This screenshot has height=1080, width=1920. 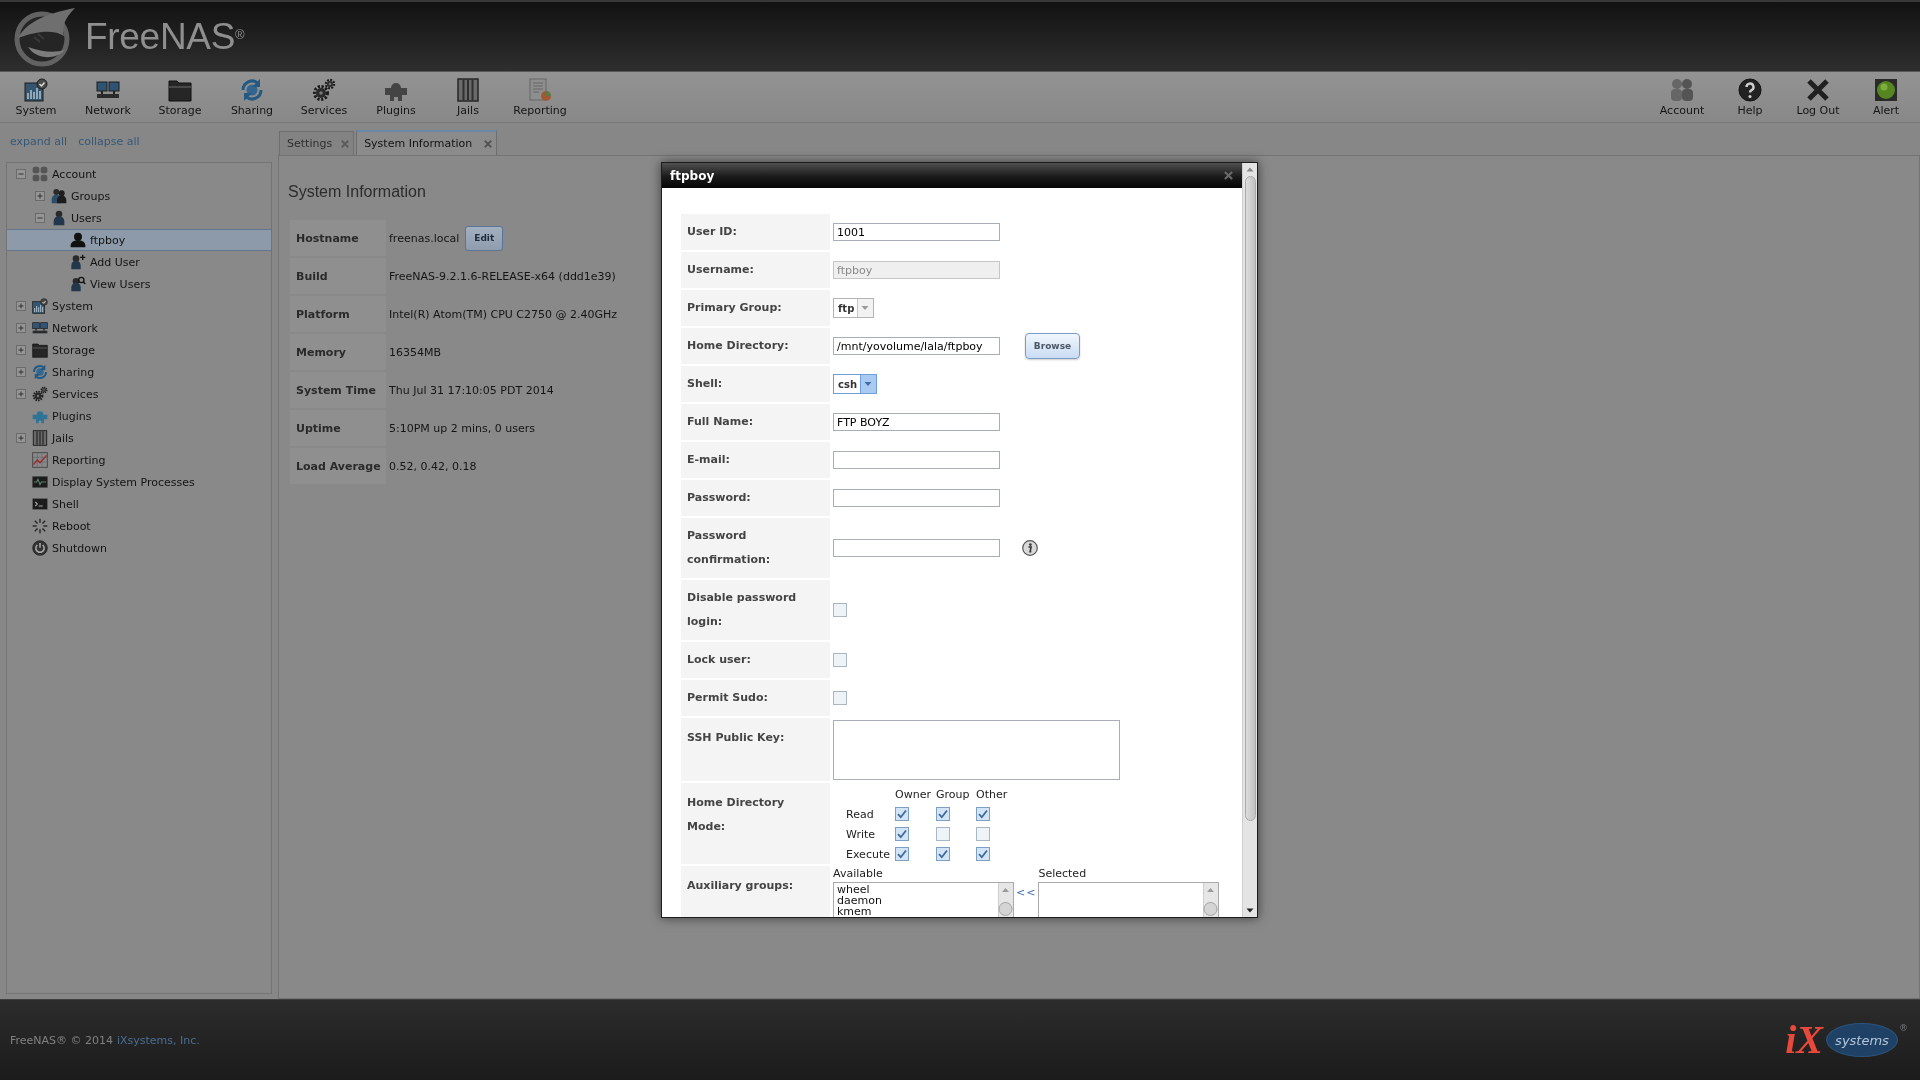 What do you see at coordinates (139, 504) in the screenshot?
I see `tree-item: Shell` at bounding box center [139, 504].